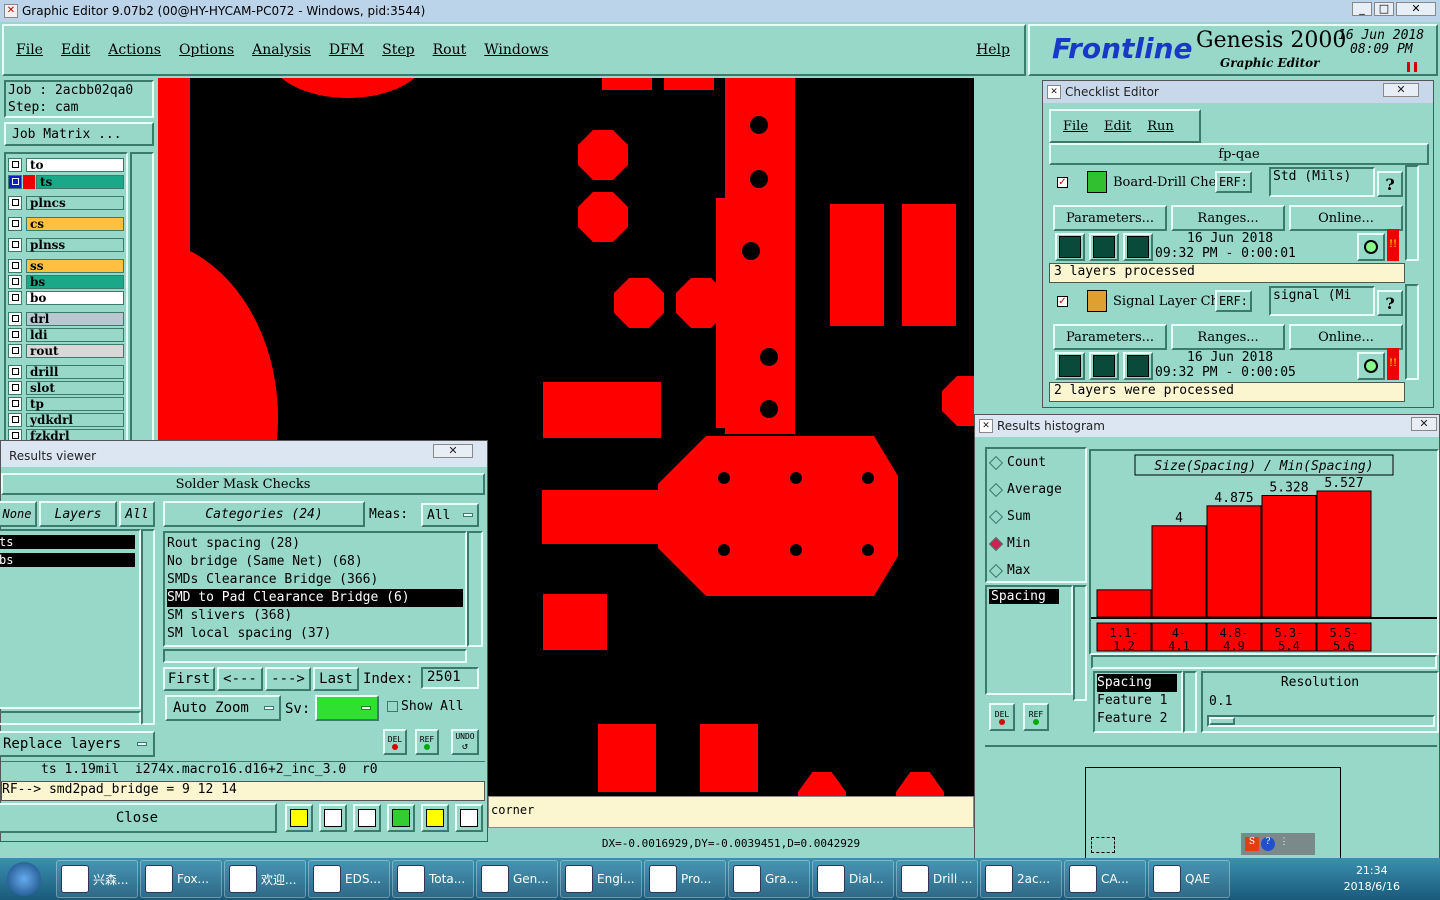  Describe the element at coordinates (75, 297) in the screenshot. I see `layer-name: bo` at that location.